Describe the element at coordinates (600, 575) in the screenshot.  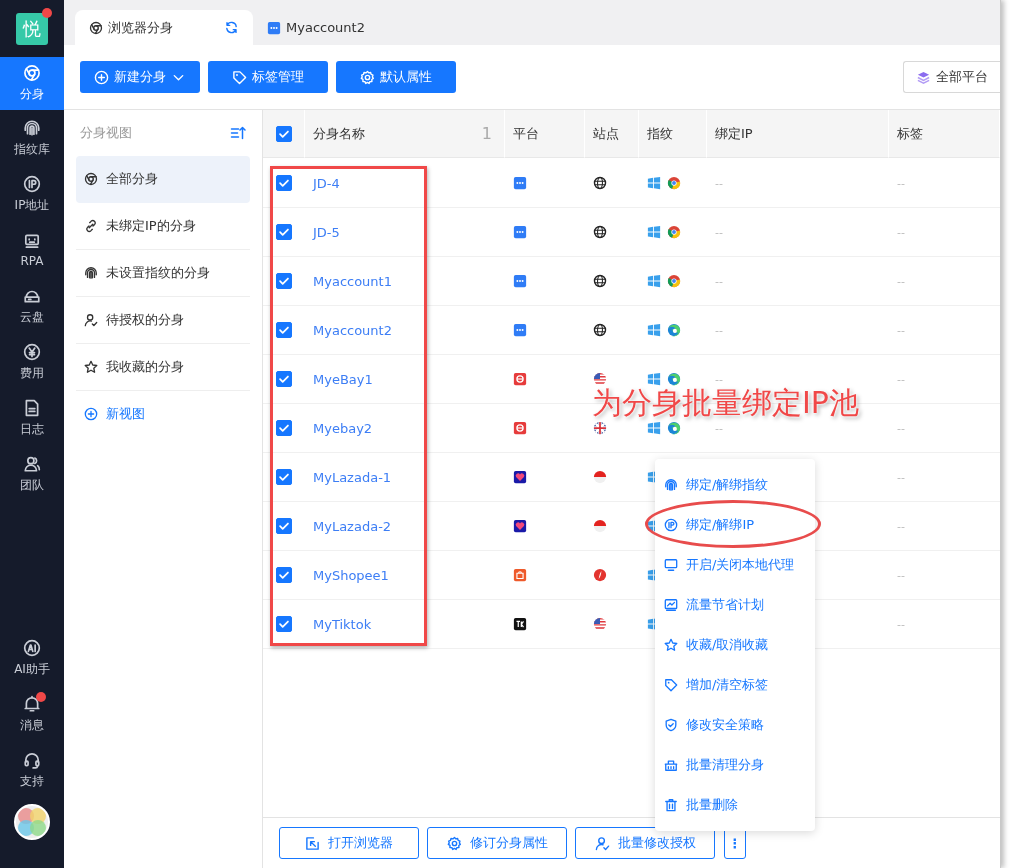
I see `site-icon` at that location.